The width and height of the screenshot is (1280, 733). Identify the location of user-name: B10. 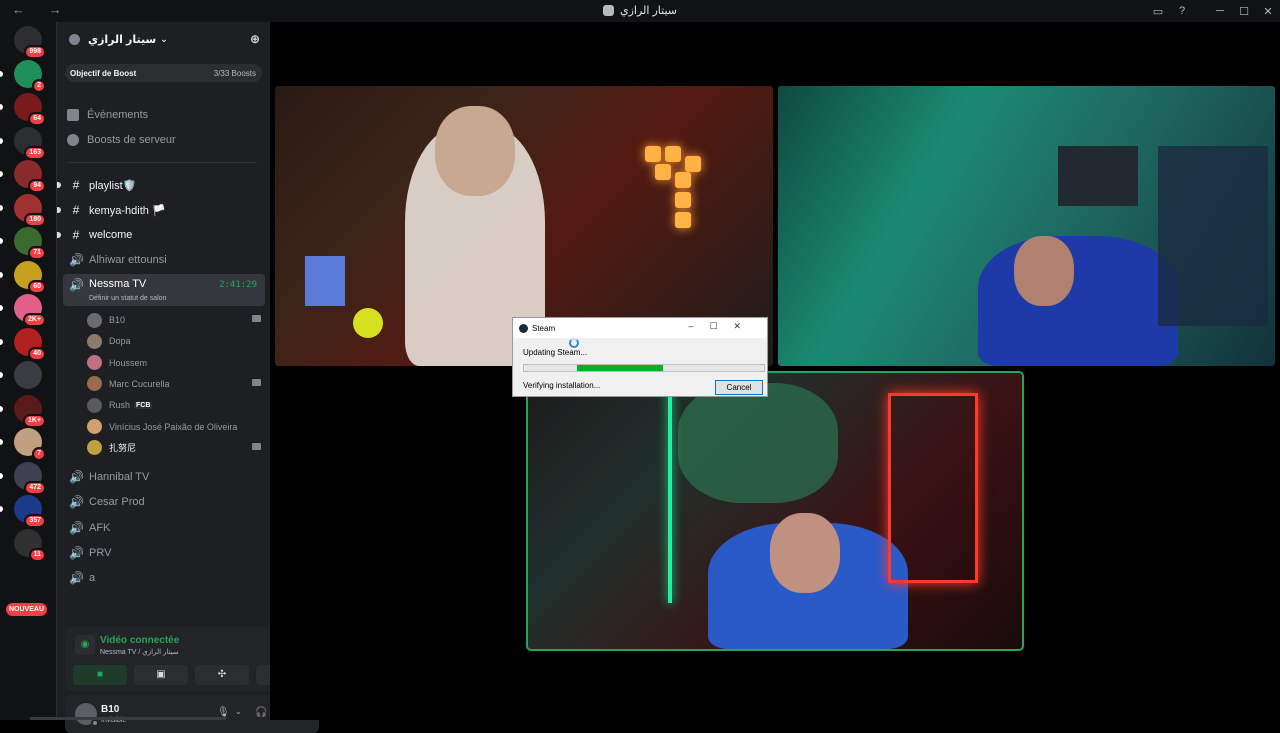
(110, 709).